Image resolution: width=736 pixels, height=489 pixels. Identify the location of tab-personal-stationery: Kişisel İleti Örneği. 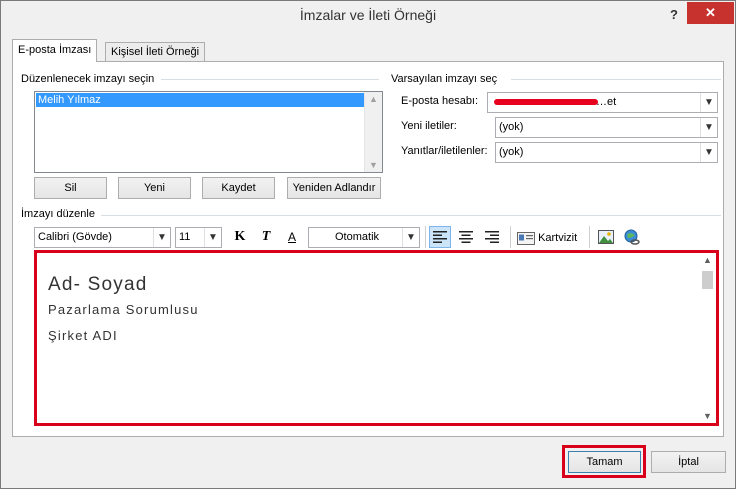
(155, 51).